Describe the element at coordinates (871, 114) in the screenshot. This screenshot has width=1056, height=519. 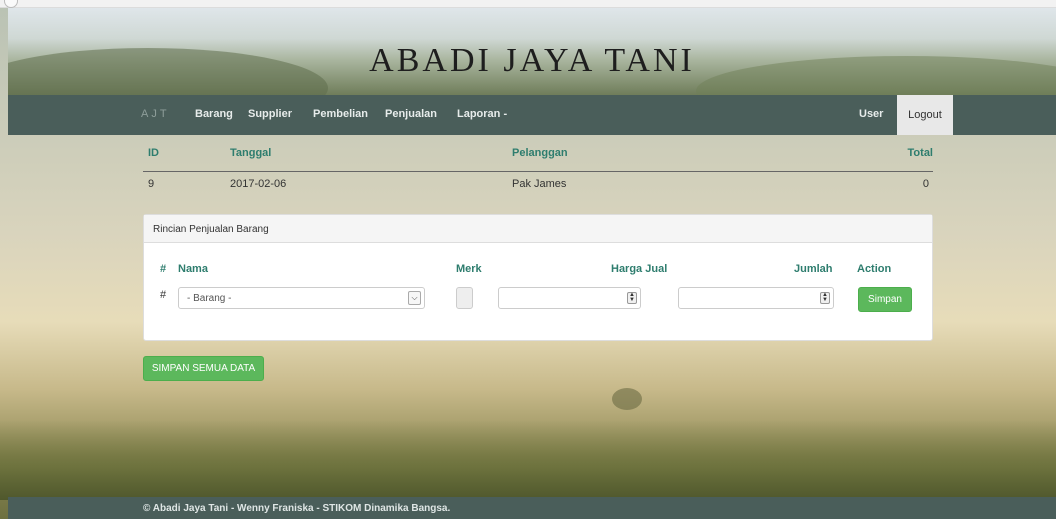
I see `nav-item-user: User` at that location.